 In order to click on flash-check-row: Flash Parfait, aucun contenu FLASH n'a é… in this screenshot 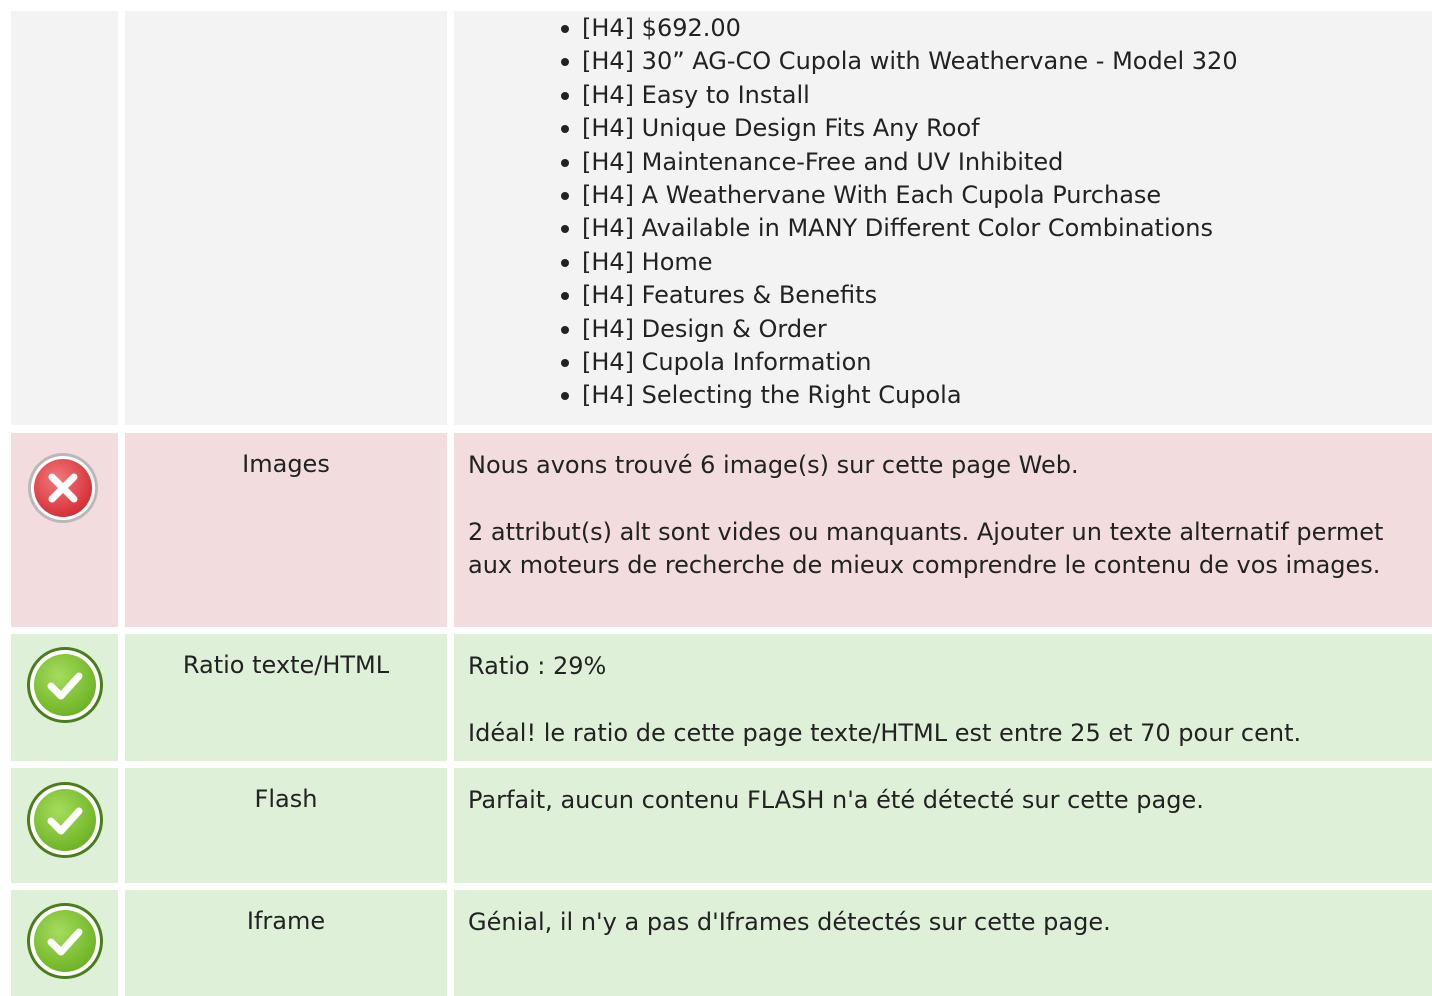, I will do `click(721, 825)`.